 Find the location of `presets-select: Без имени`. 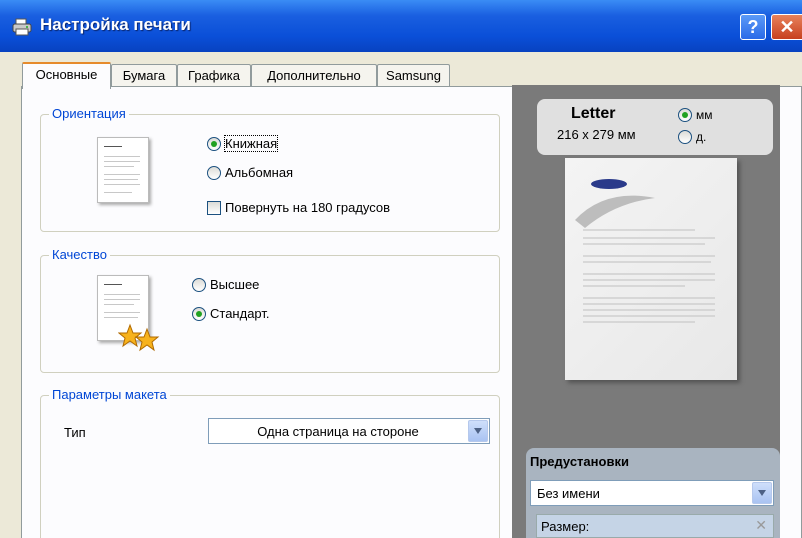

presets-select: Без имени is located at coordinates (652, 493).